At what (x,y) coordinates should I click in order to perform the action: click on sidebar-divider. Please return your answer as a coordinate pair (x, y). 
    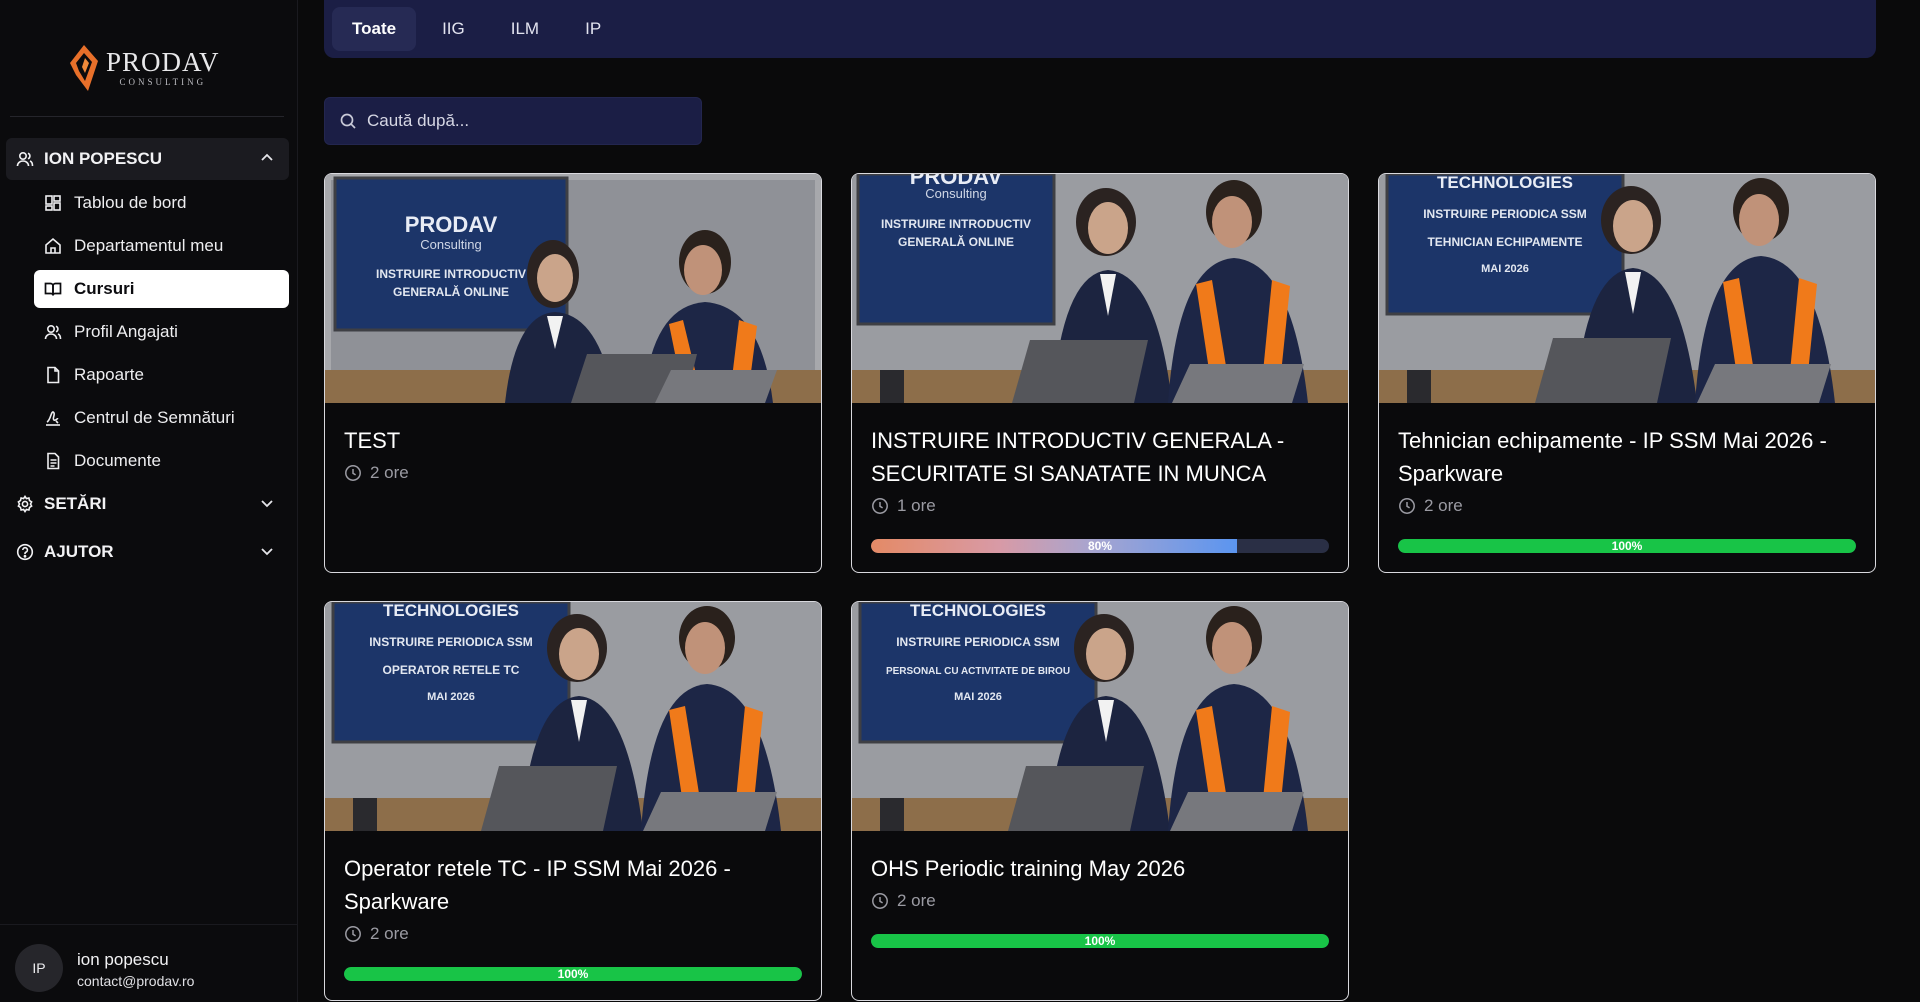
    Looking at the image, I should click on (147, 116).